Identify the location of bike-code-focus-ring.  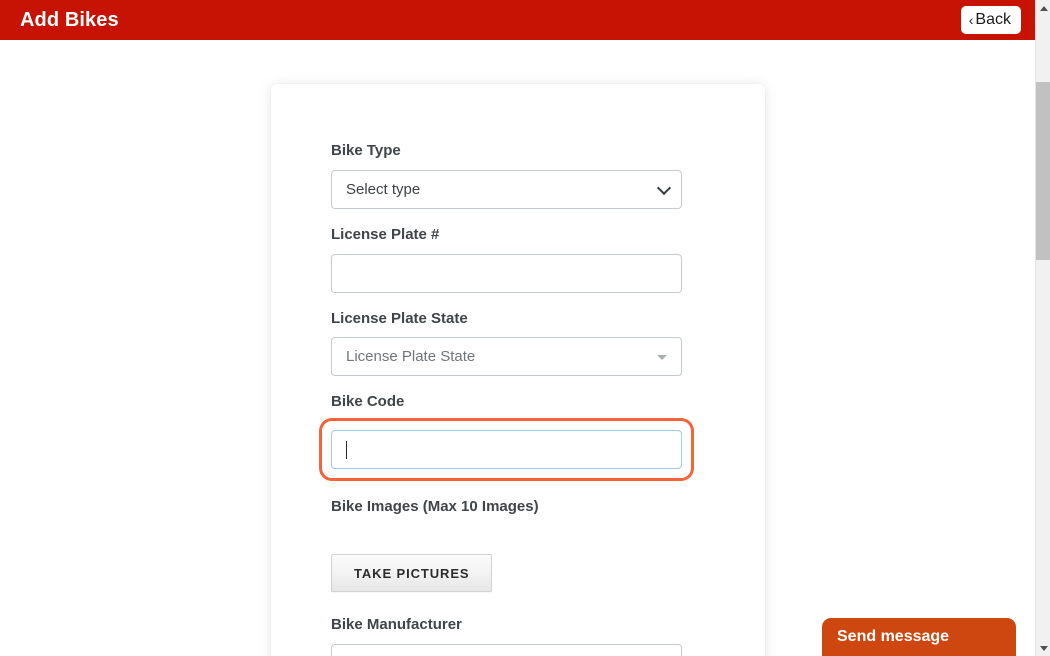
(506, 449).